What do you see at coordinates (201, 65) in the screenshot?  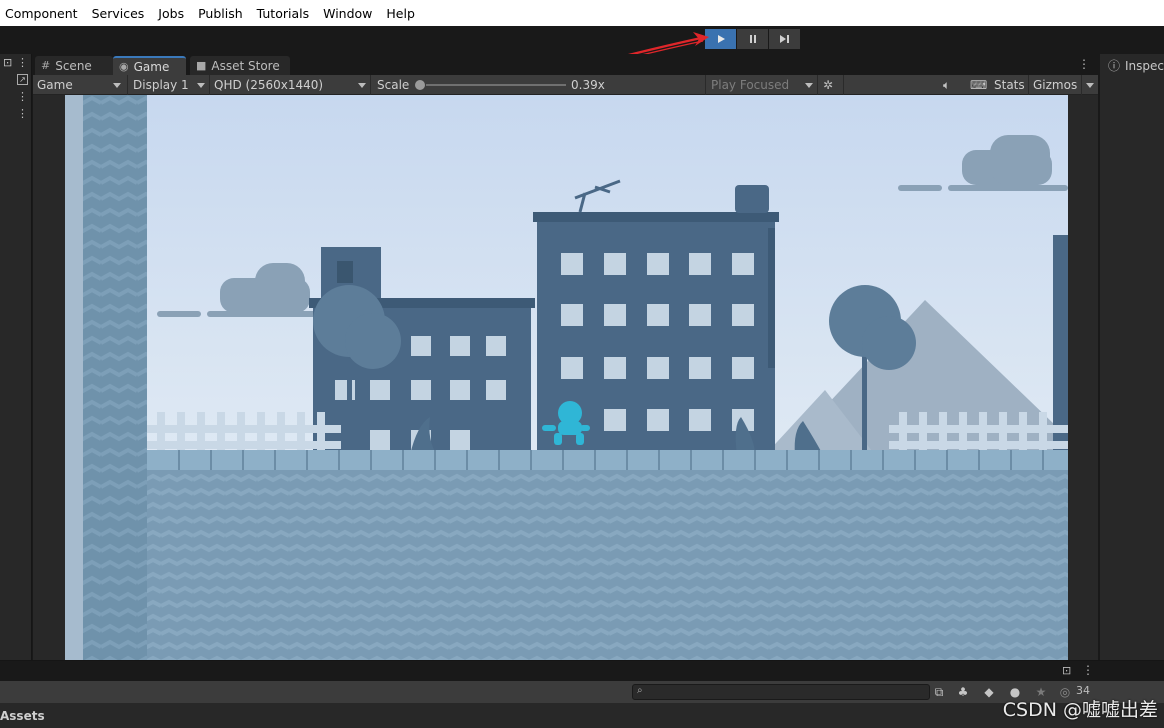 I see `bag-icon: ■` at bounding box center [201, 65].